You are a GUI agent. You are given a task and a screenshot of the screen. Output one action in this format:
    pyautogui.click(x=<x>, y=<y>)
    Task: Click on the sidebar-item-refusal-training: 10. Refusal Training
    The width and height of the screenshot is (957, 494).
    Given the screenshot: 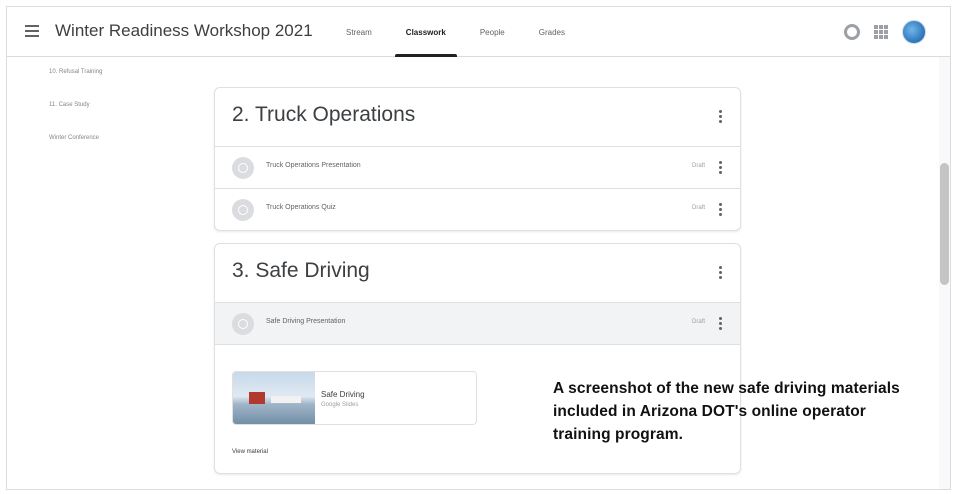 What is the action you would take?
    pyautogui.click(x=75, y=85)
    